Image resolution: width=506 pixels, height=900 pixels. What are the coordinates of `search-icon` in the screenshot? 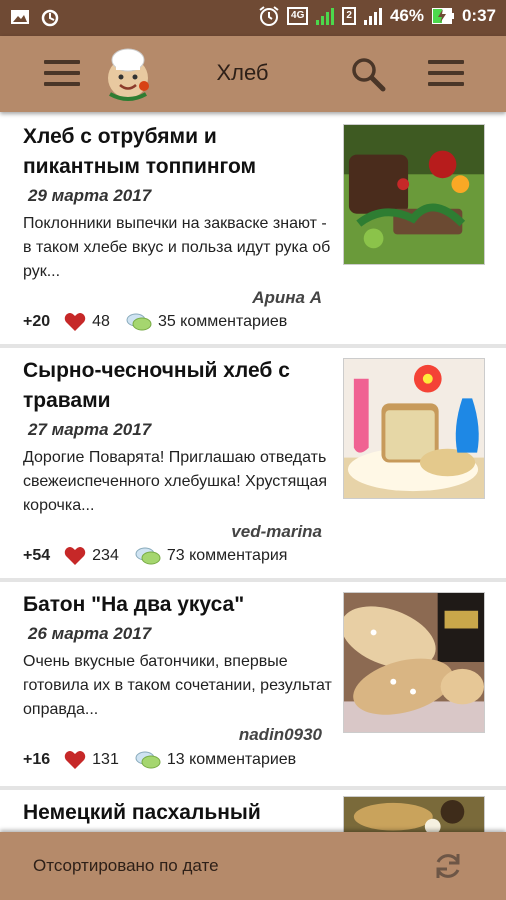 It's located at (368, 74).